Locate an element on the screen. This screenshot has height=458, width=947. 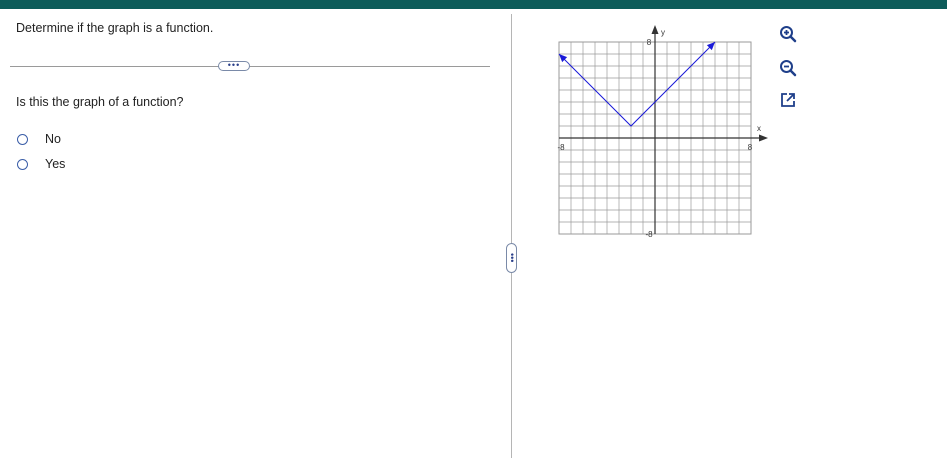
option-label: Yes is located at coordinates (55, 164).